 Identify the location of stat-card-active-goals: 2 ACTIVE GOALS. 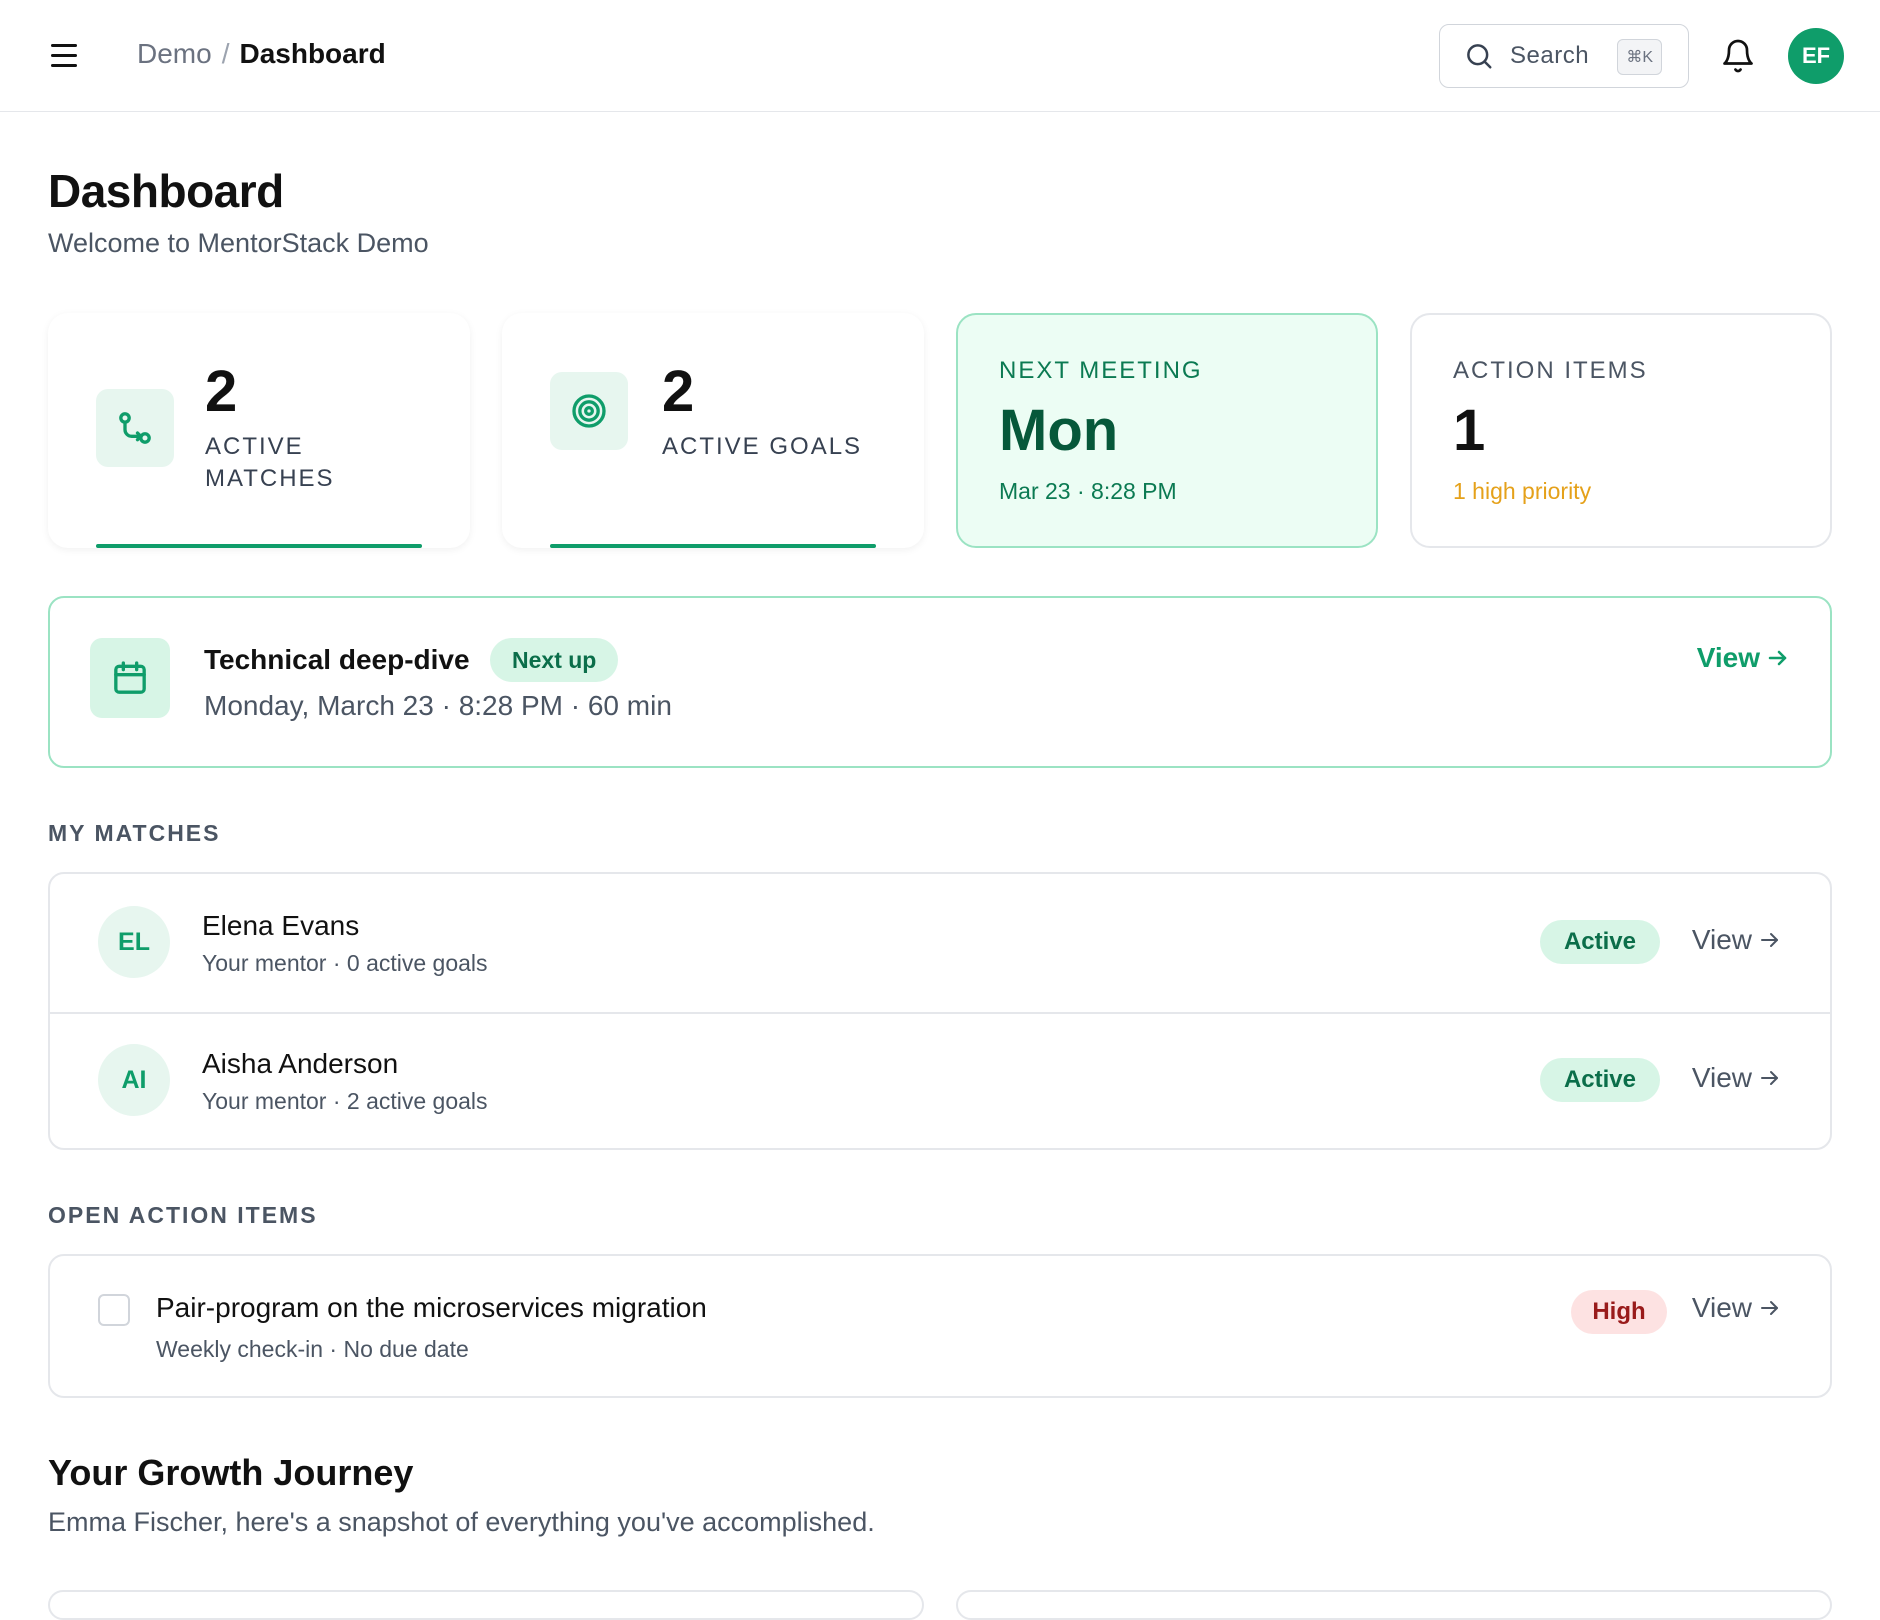
(713, 430).